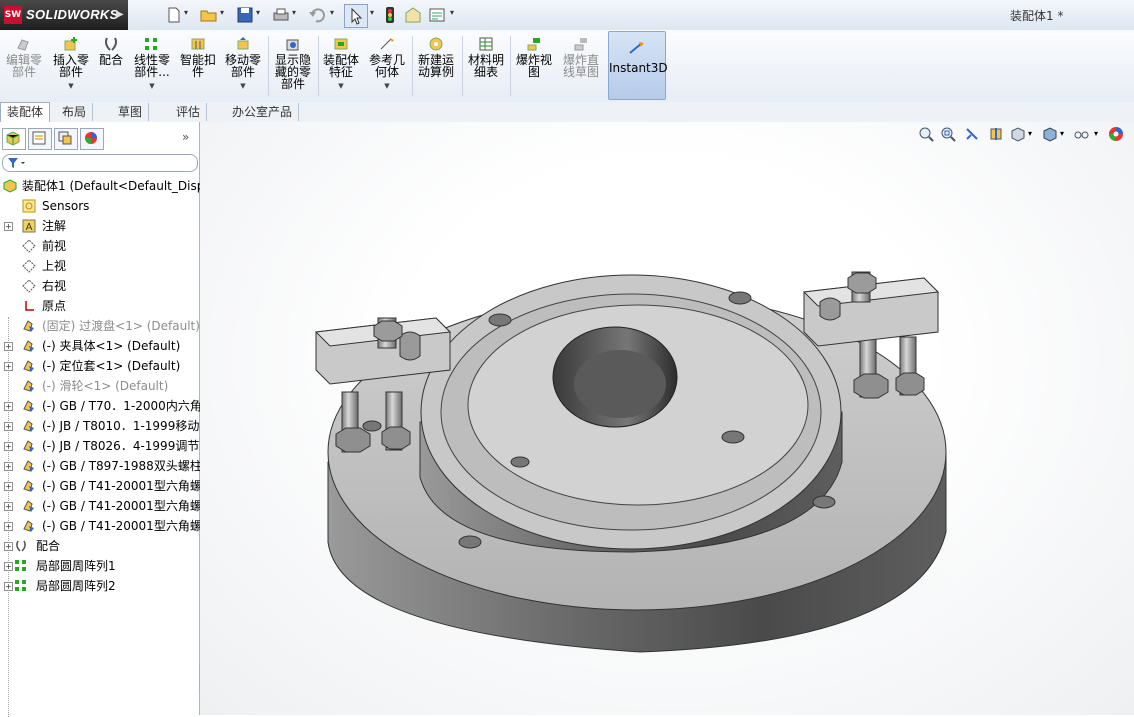  I want to click on file-properties-icon, so click(413, 15).